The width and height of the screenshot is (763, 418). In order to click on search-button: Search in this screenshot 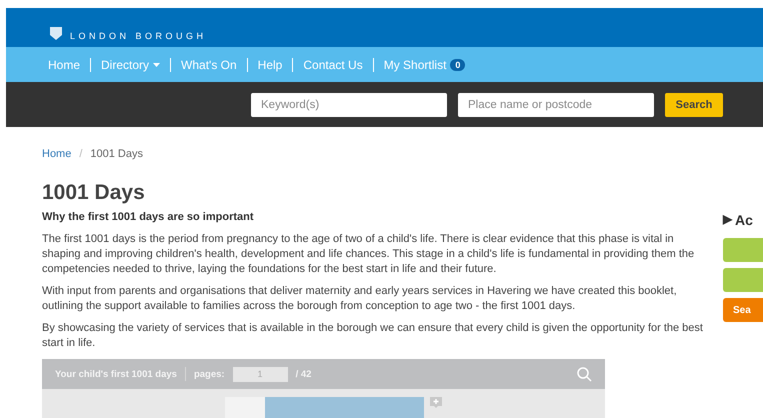, I will do `click(694, 104)`.